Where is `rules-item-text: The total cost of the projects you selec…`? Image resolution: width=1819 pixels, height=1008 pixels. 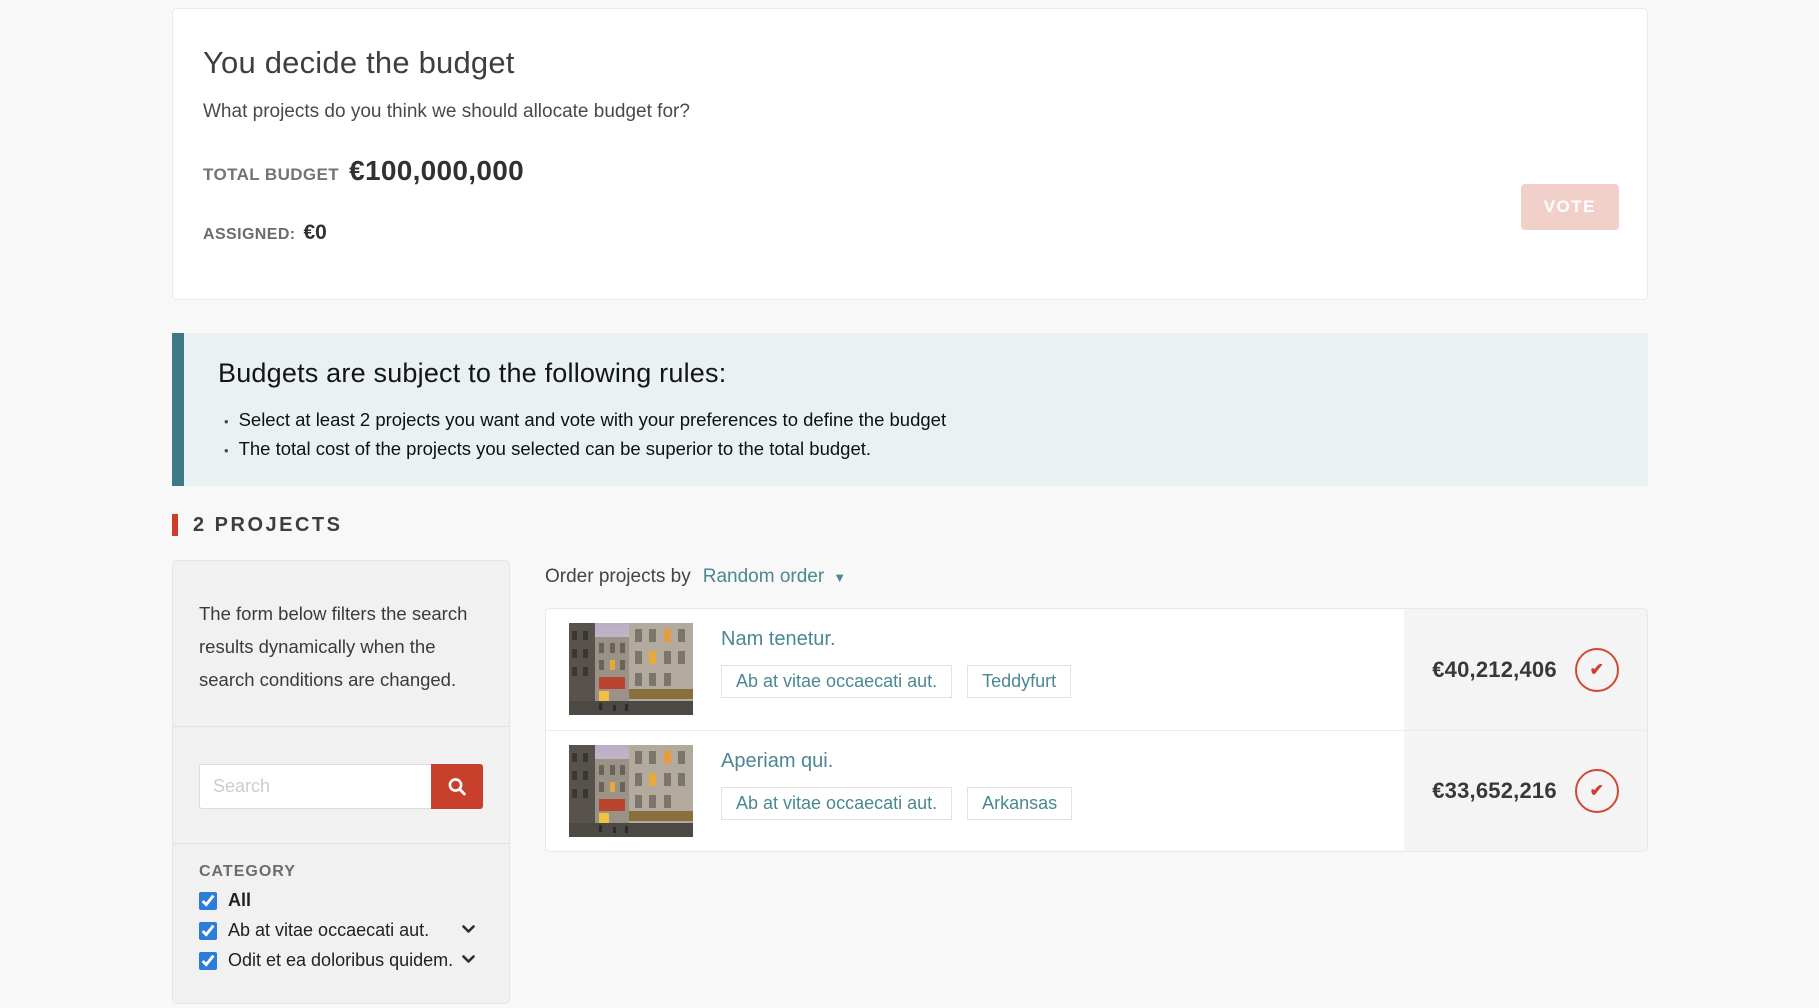 rules-item-text: The total cost of the projects you selec… is located at coordinates (555, 448).